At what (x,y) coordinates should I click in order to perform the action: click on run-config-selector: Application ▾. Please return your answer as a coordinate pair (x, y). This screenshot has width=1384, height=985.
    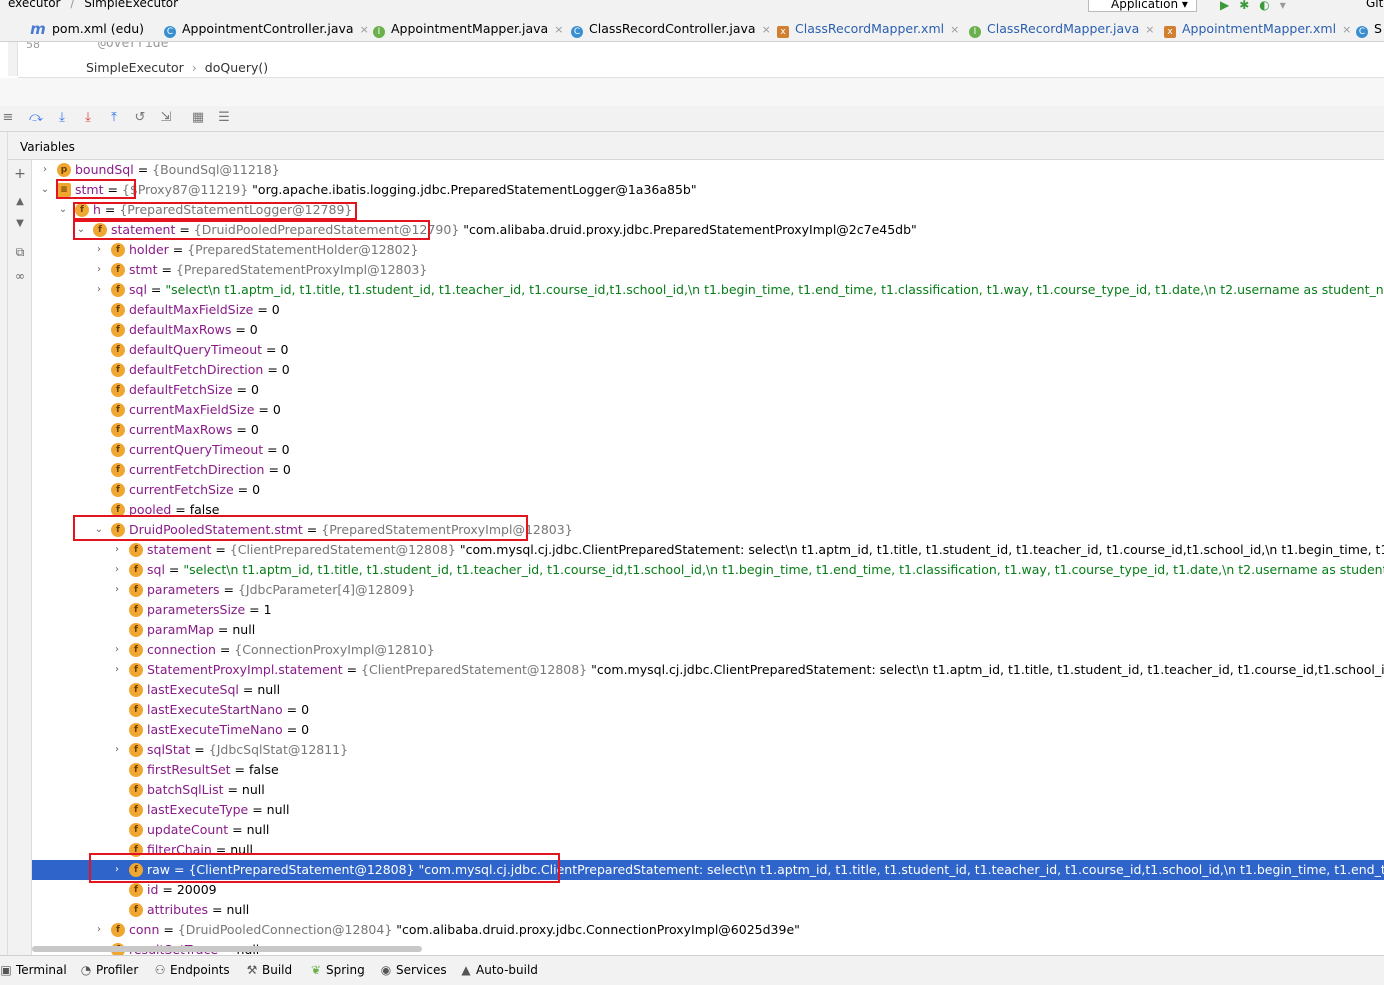
    Looking at the image, I should click on (1142, 6).